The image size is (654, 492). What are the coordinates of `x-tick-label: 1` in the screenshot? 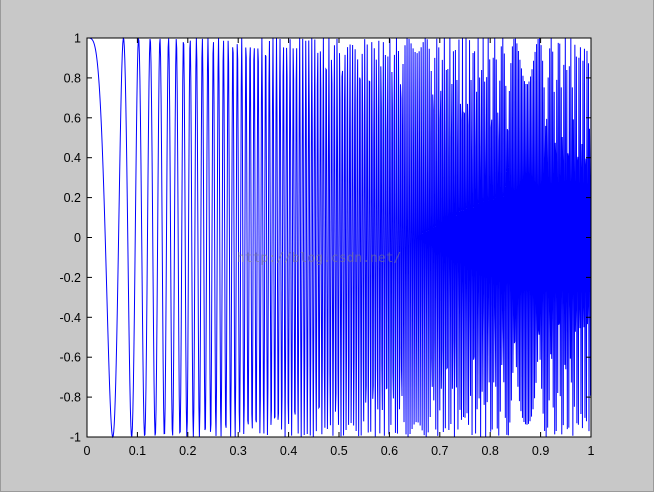 It's located at (591, 451).